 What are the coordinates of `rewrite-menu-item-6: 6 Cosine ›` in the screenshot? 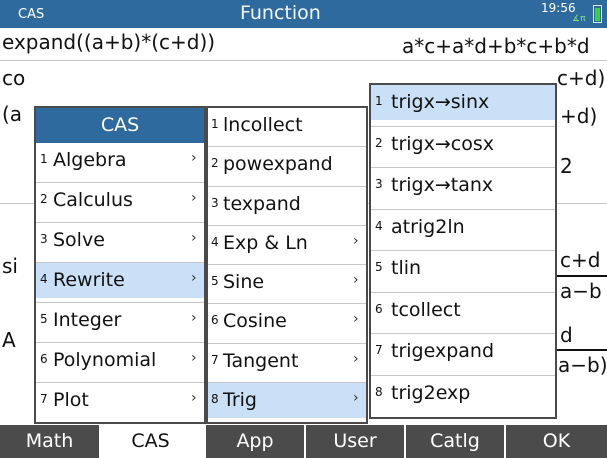 It's located at (287, 321).